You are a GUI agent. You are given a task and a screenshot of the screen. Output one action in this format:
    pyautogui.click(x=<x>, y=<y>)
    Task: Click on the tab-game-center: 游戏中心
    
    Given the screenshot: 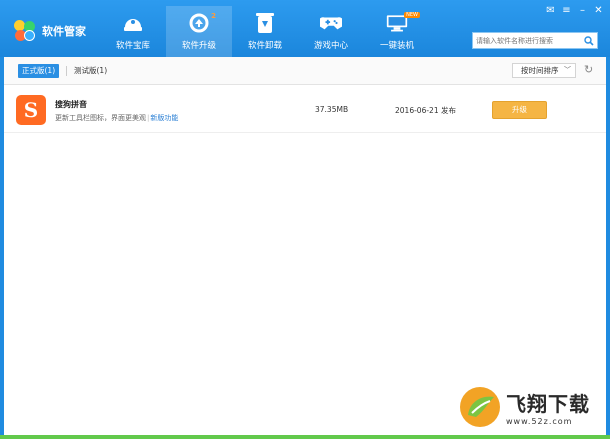 What is the action you would take?
    pyautogui.click(x=331, y=31)
    